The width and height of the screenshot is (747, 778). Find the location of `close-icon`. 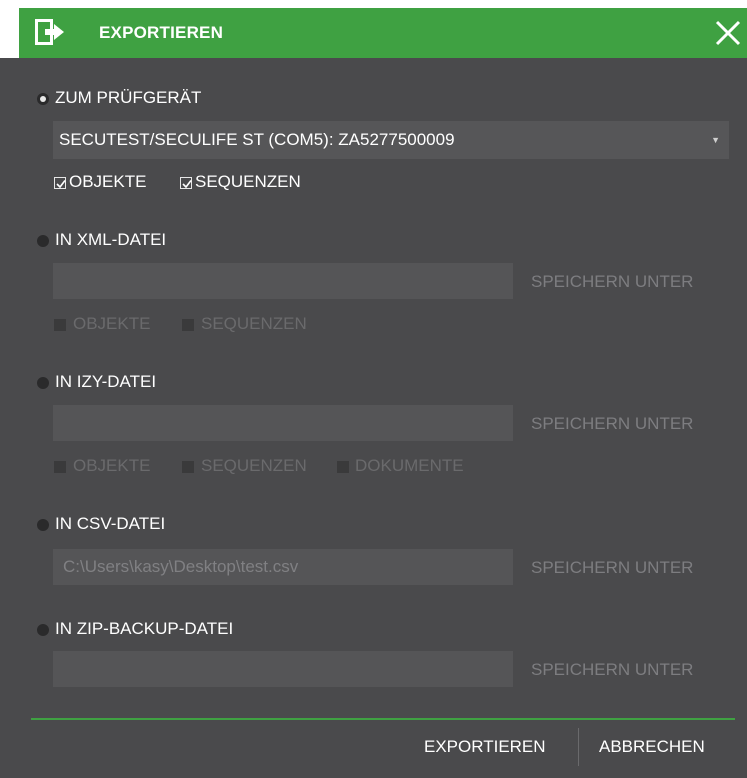

close-icon is located at coordinates (728, 33).